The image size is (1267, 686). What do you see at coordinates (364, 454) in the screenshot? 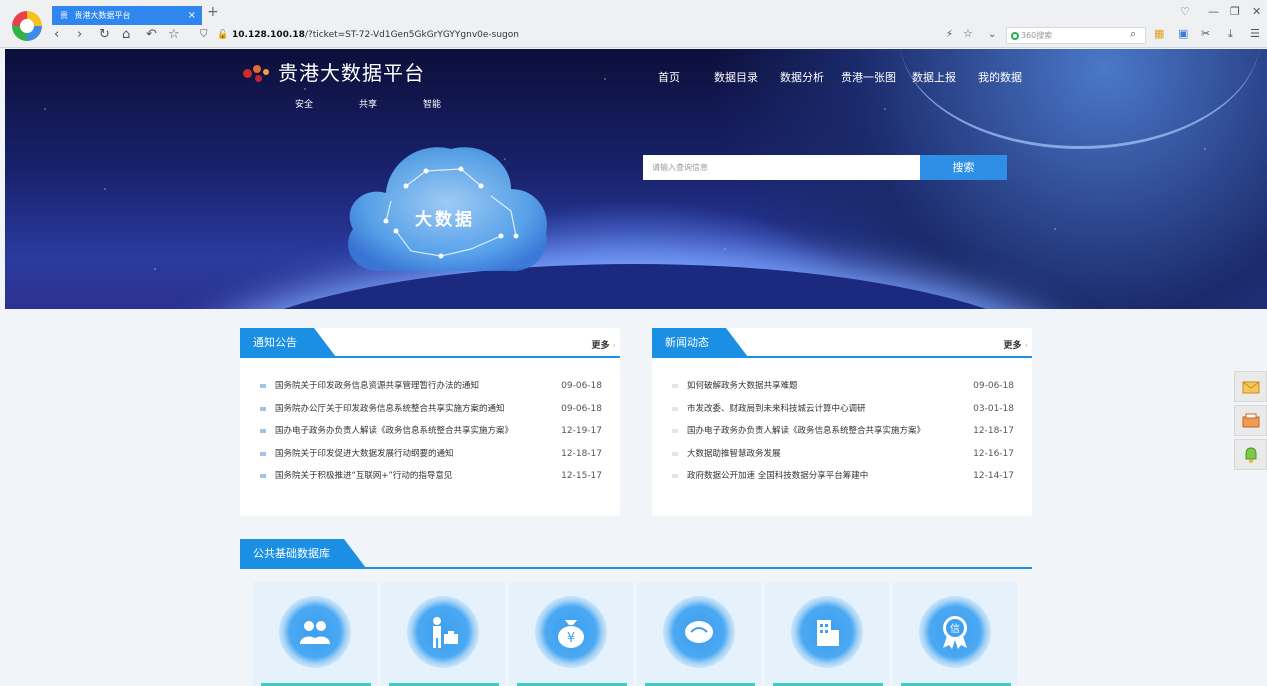
I see `notice-text: 国务院关于印发促进大数据发展行动纲要的通知` at bounding box center [364, 454].